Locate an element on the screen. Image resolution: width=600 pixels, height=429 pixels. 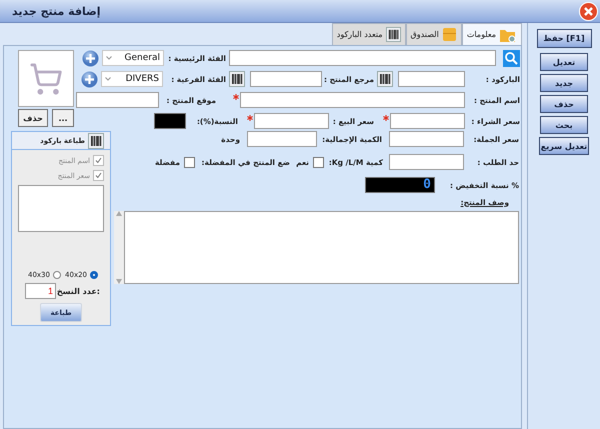
cart-icon is located at coordinates (46, 79).